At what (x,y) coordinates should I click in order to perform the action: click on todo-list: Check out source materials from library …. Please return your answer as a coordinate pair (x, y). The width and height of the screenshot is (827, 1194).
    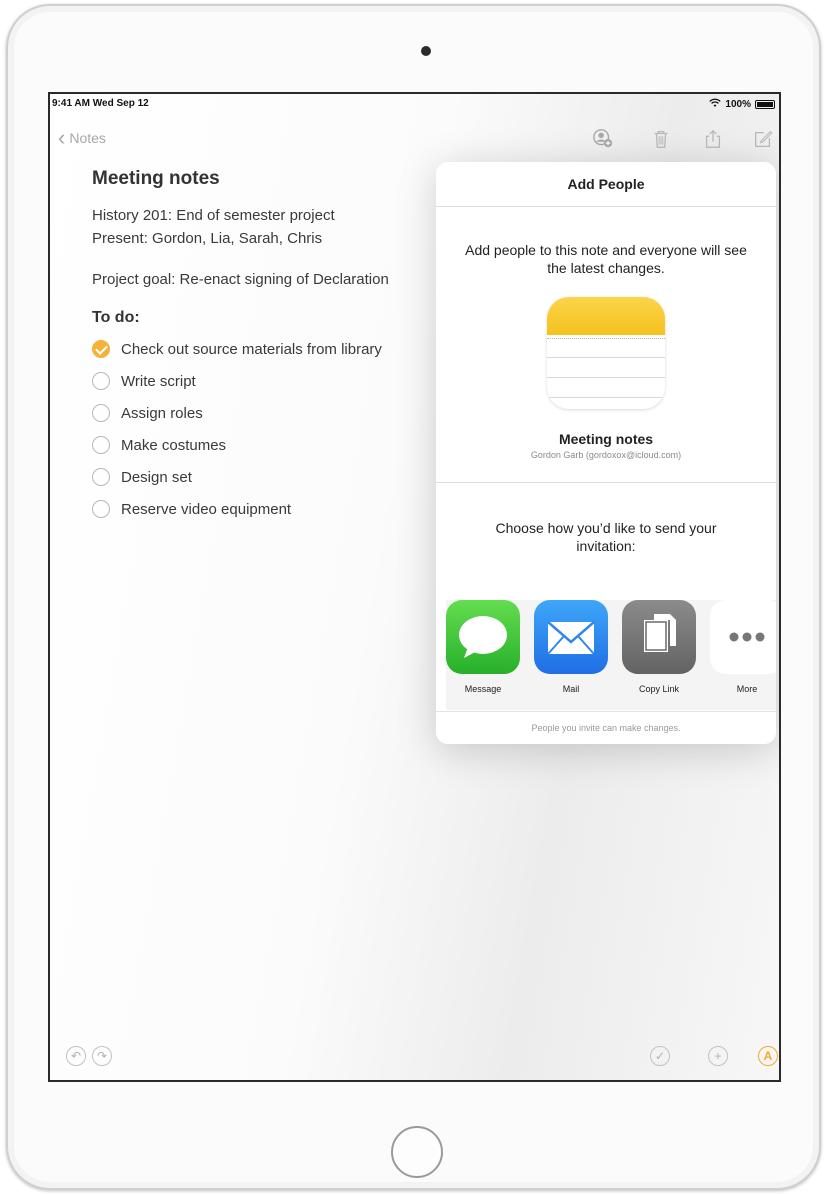
    Looking at the image, I should click on (272, 429).